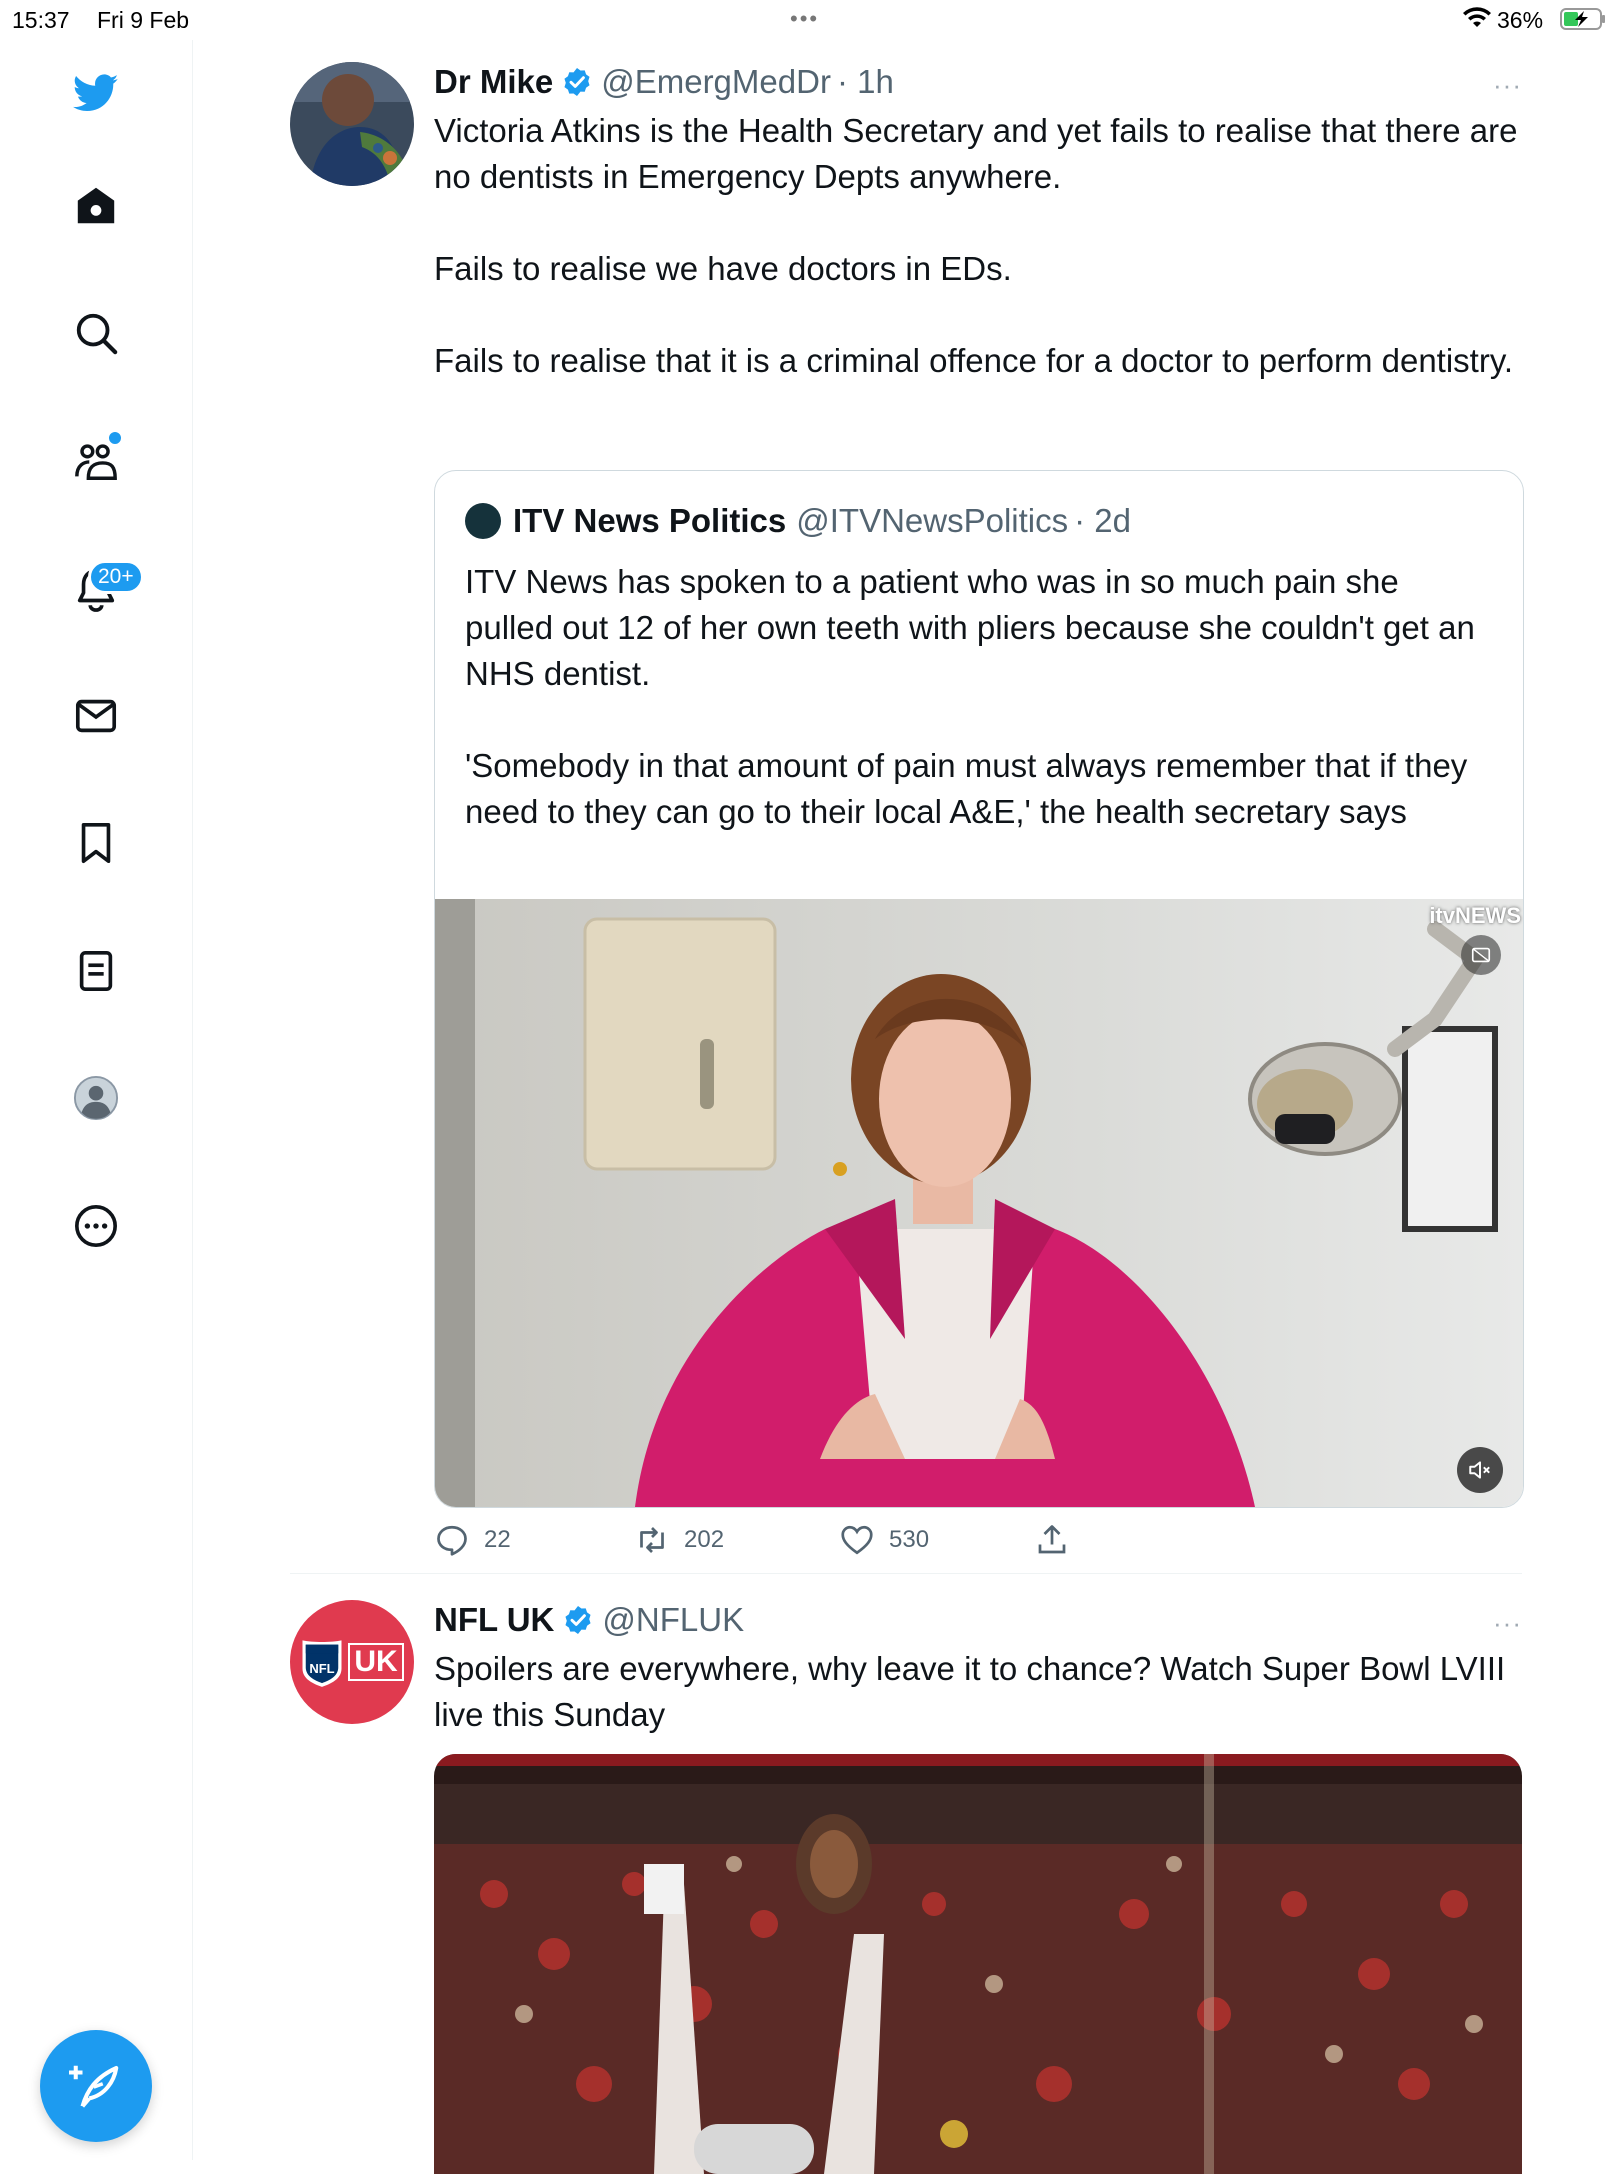  I want to click on reply-icon, so click(452, 1540).